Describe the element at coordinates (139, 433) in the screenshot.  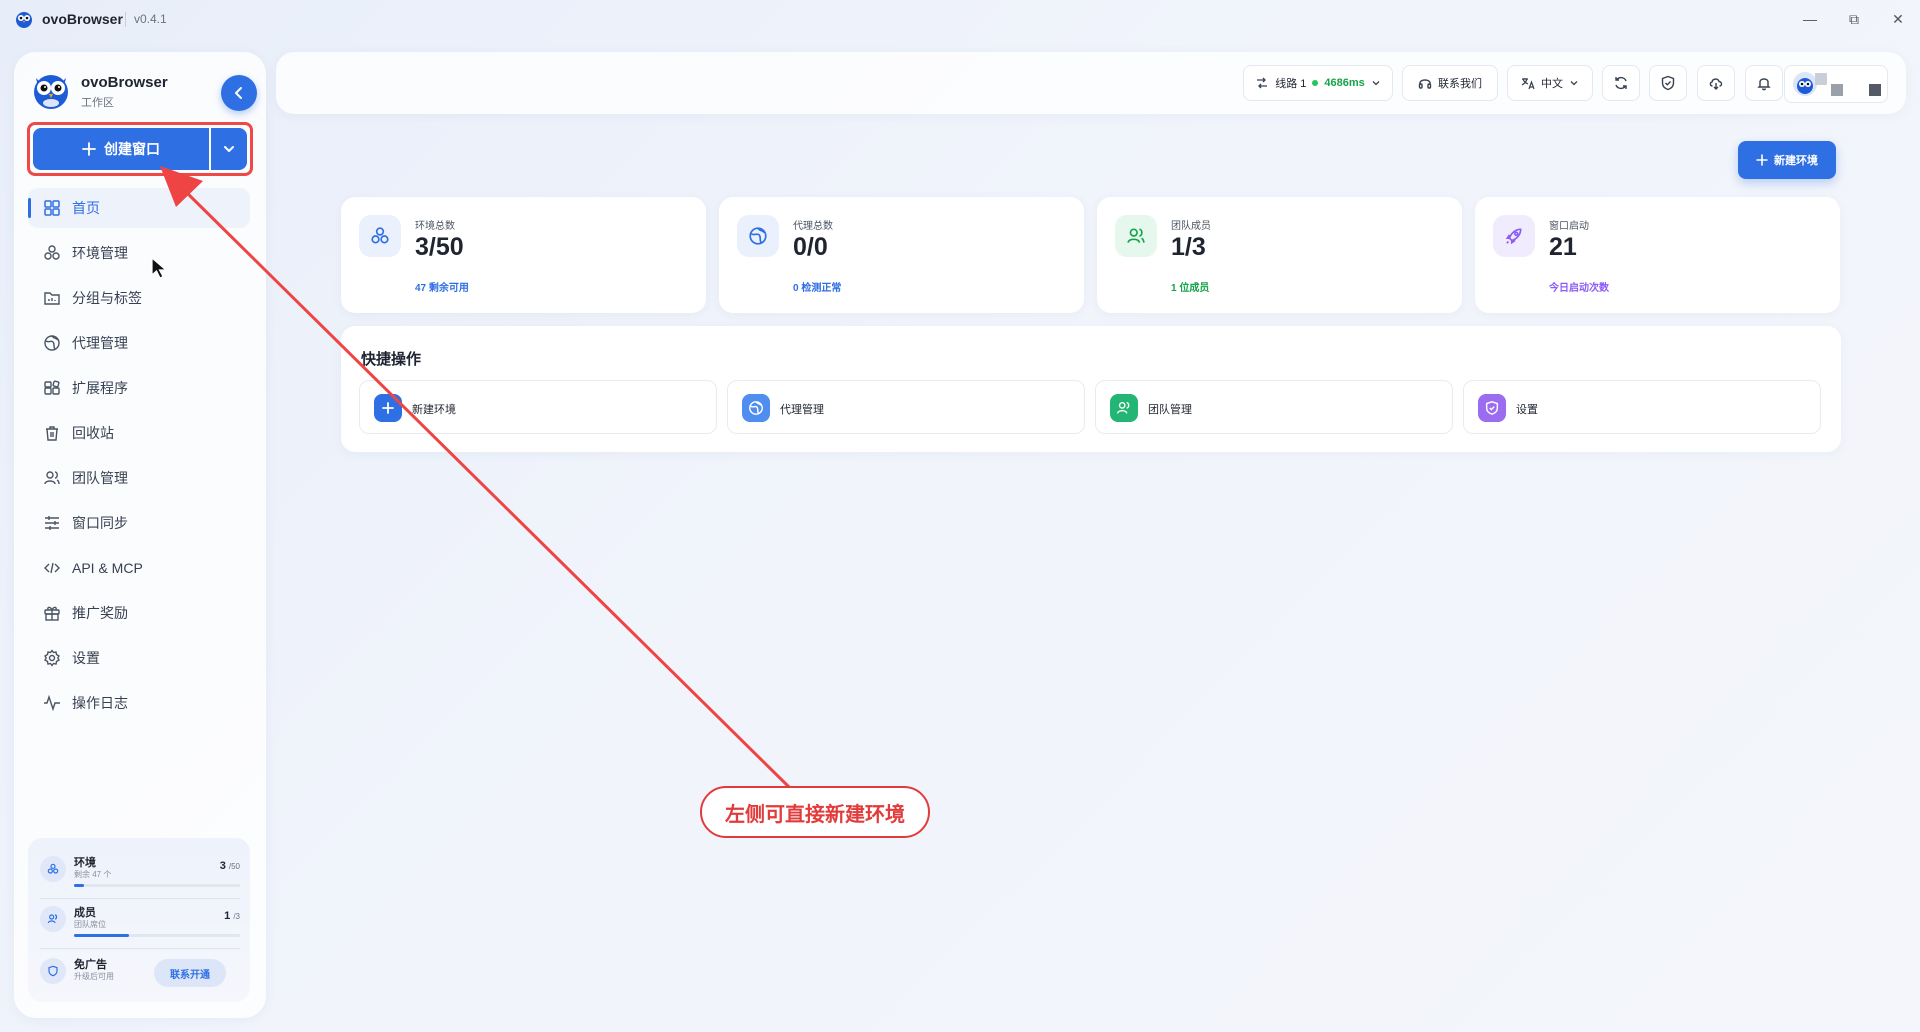
I see `sidebar-item-trash: 回收站` at that location.